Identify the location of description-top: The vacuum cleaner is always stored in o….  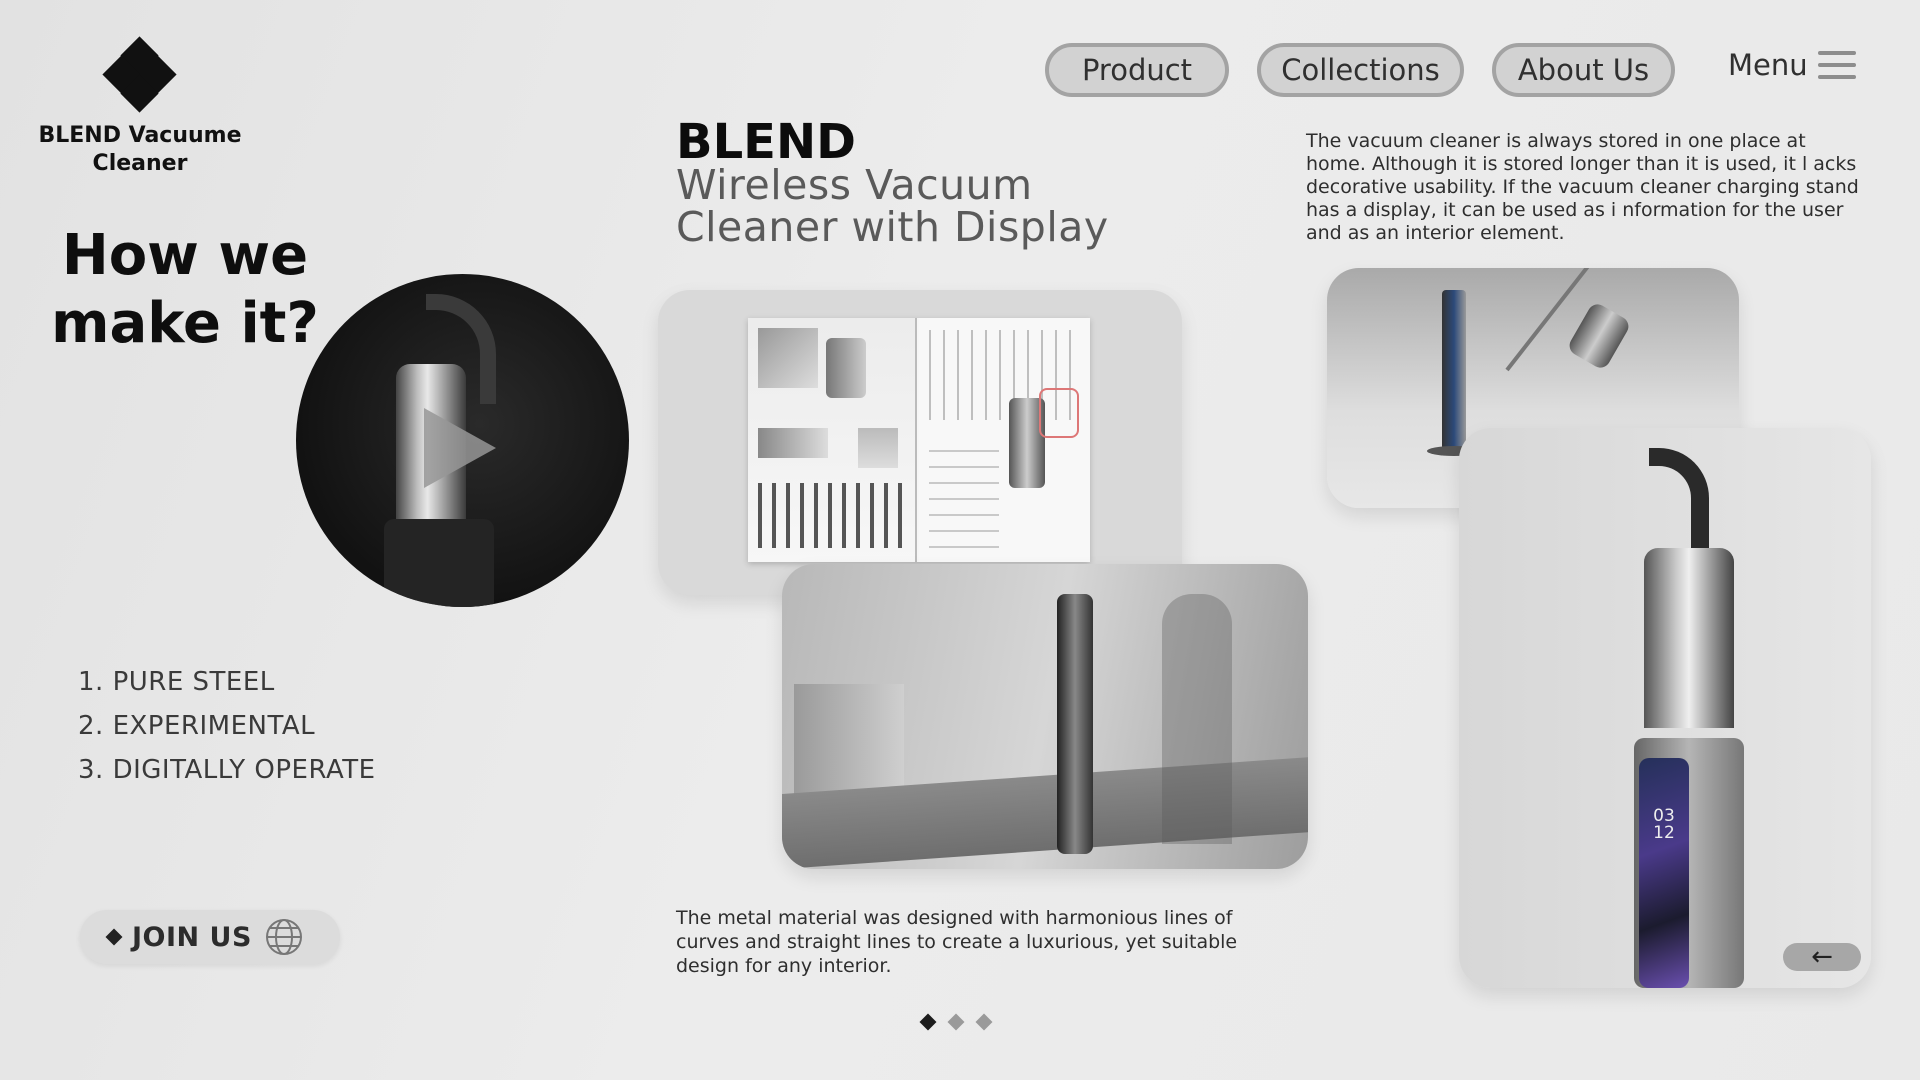
(1582, 187).